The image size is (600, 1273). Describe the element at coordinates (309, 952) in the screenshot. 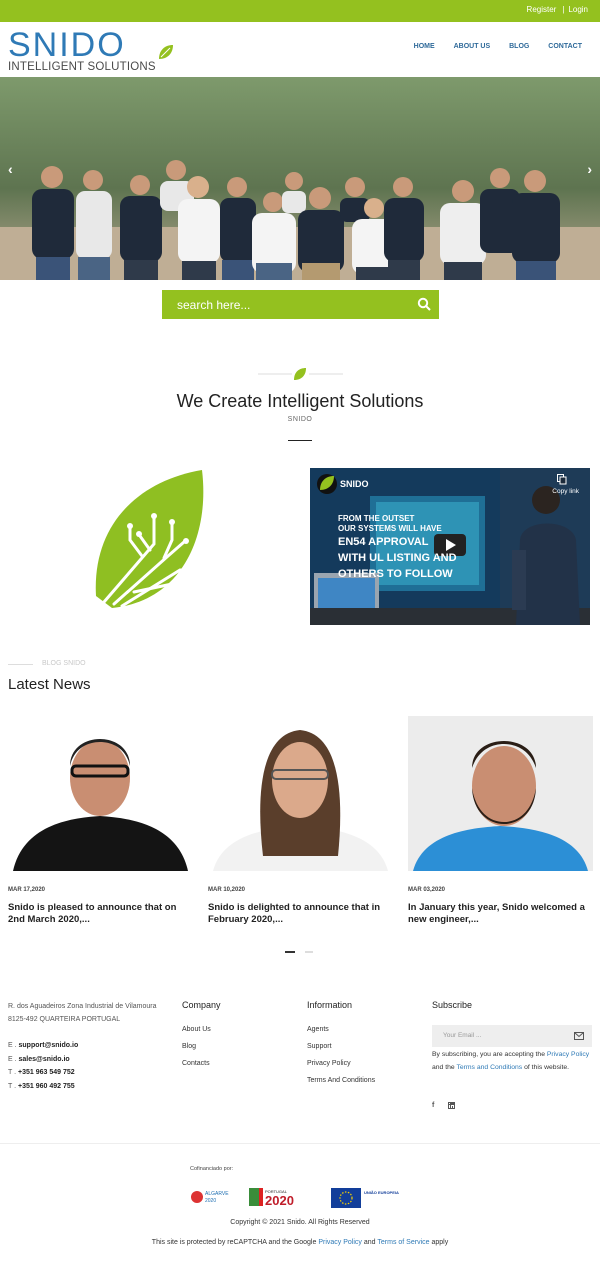

I see `carousel-dot` at that location.